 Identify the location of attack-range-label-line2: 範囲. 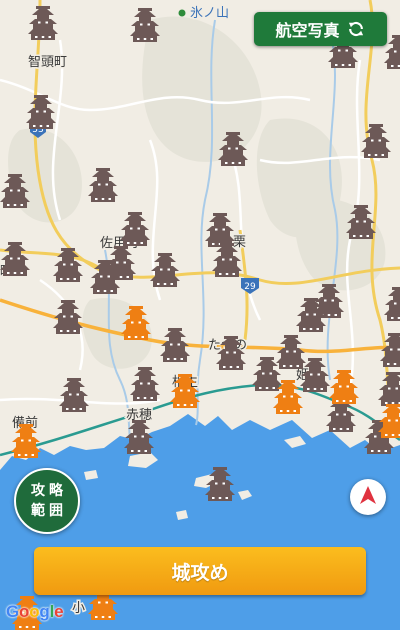
(49, 511).